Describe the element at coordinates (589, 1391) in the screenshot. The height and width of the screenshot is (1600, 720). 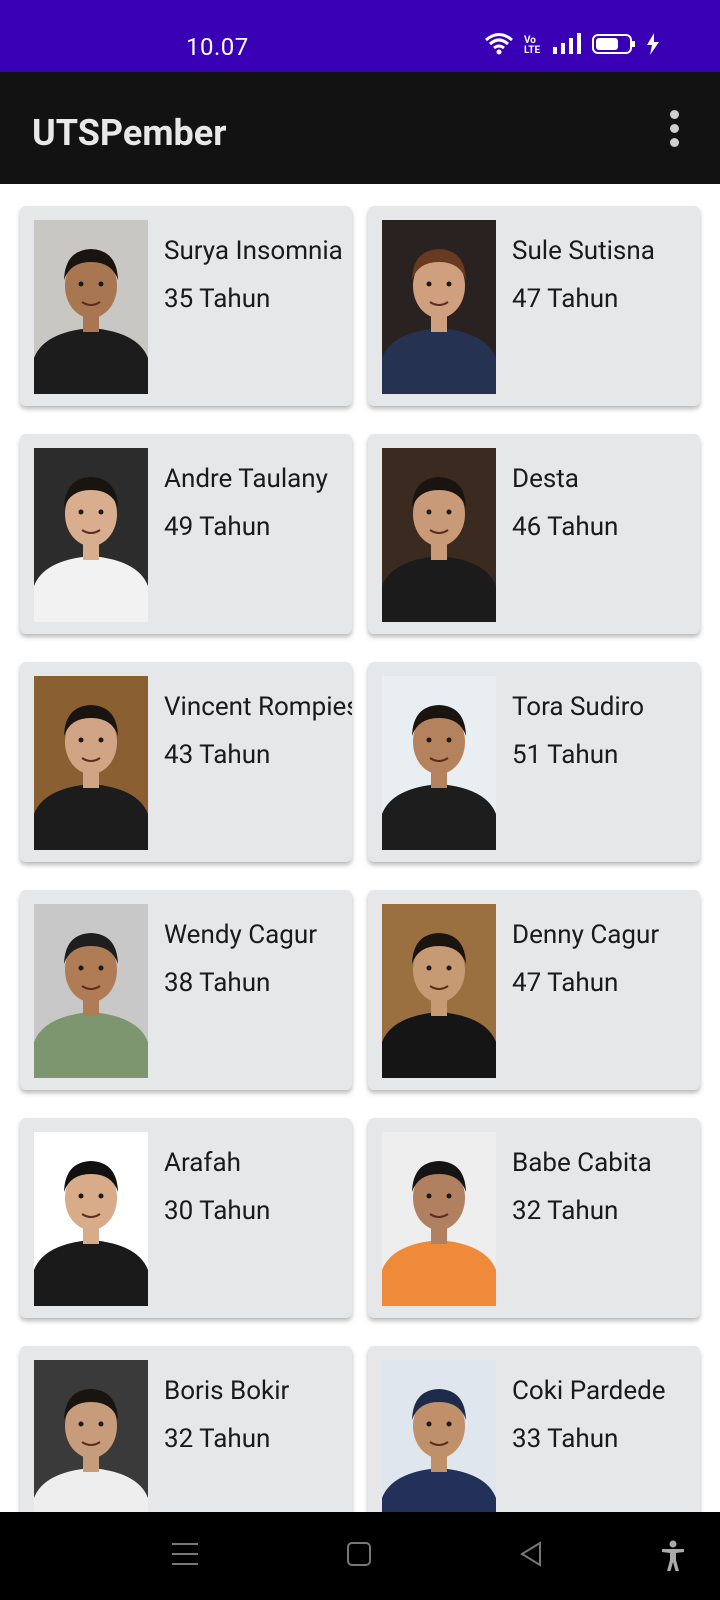
I see `comedian-name: Coki Pardede` at that location.